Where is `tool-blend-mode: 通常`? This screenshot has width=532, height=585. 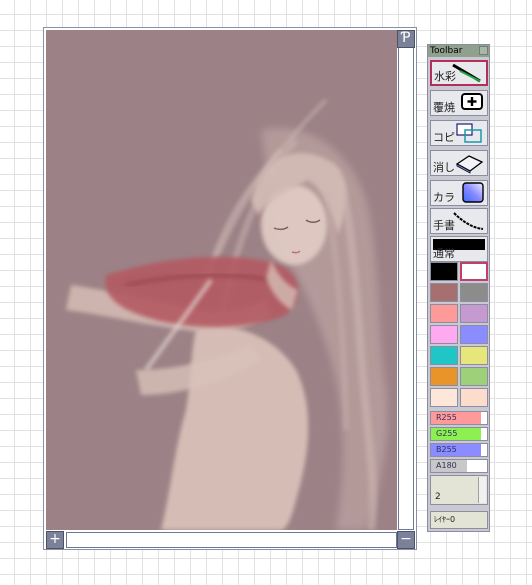 tool-blend-mode: 通常 is located at coordinates (459, 249).